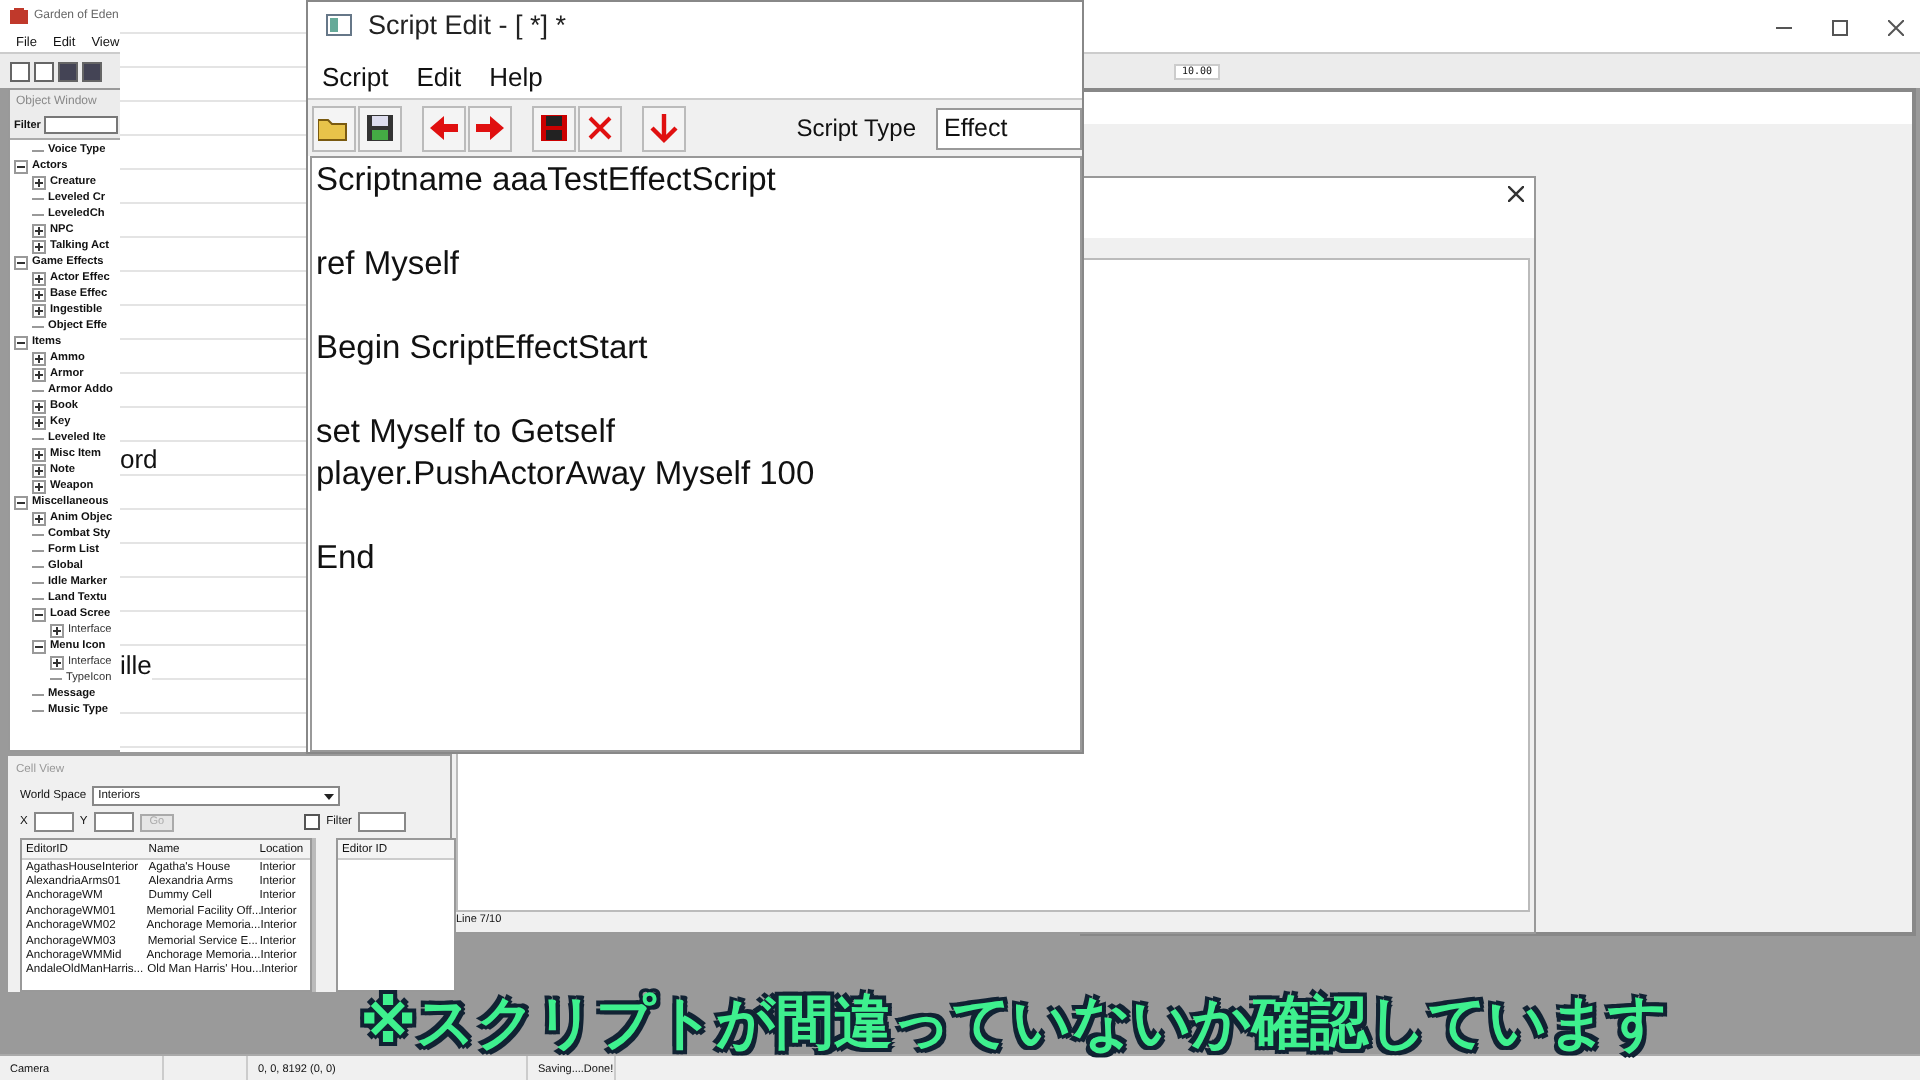  Describe the element at coordinates (139, 459) in the screenshot. I see `partial-text: ord` at that location.